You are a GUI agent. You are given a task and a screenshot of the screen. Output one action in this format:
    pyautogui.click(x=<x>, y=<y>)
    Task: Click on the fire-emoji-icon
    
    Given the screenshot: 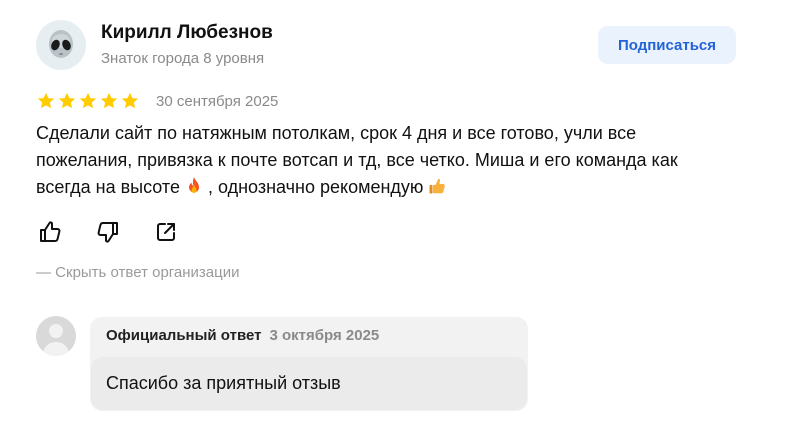 What is the action you would take?
    pyautogui.click(x=193, y=185)
    